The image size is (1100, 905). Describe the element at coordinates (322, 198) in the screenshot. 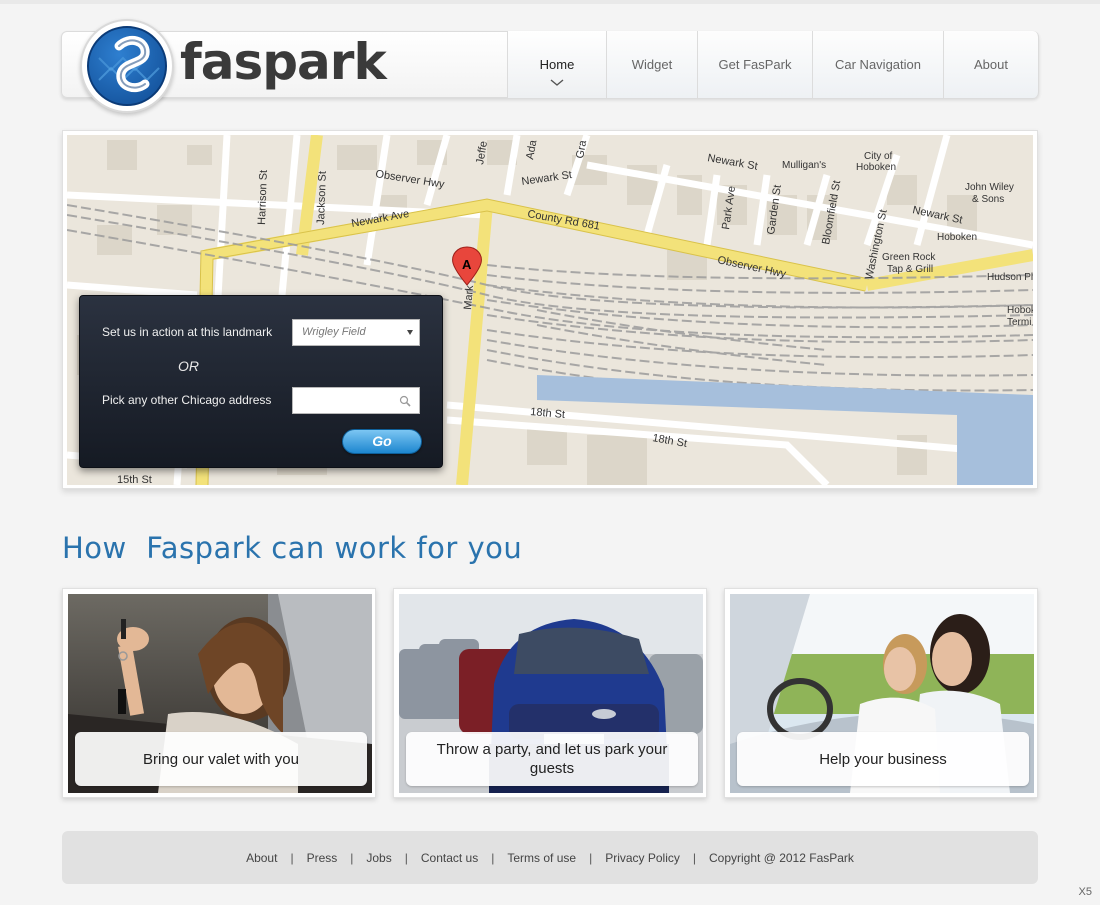

I see `svg-text: Jackson St` at that location.